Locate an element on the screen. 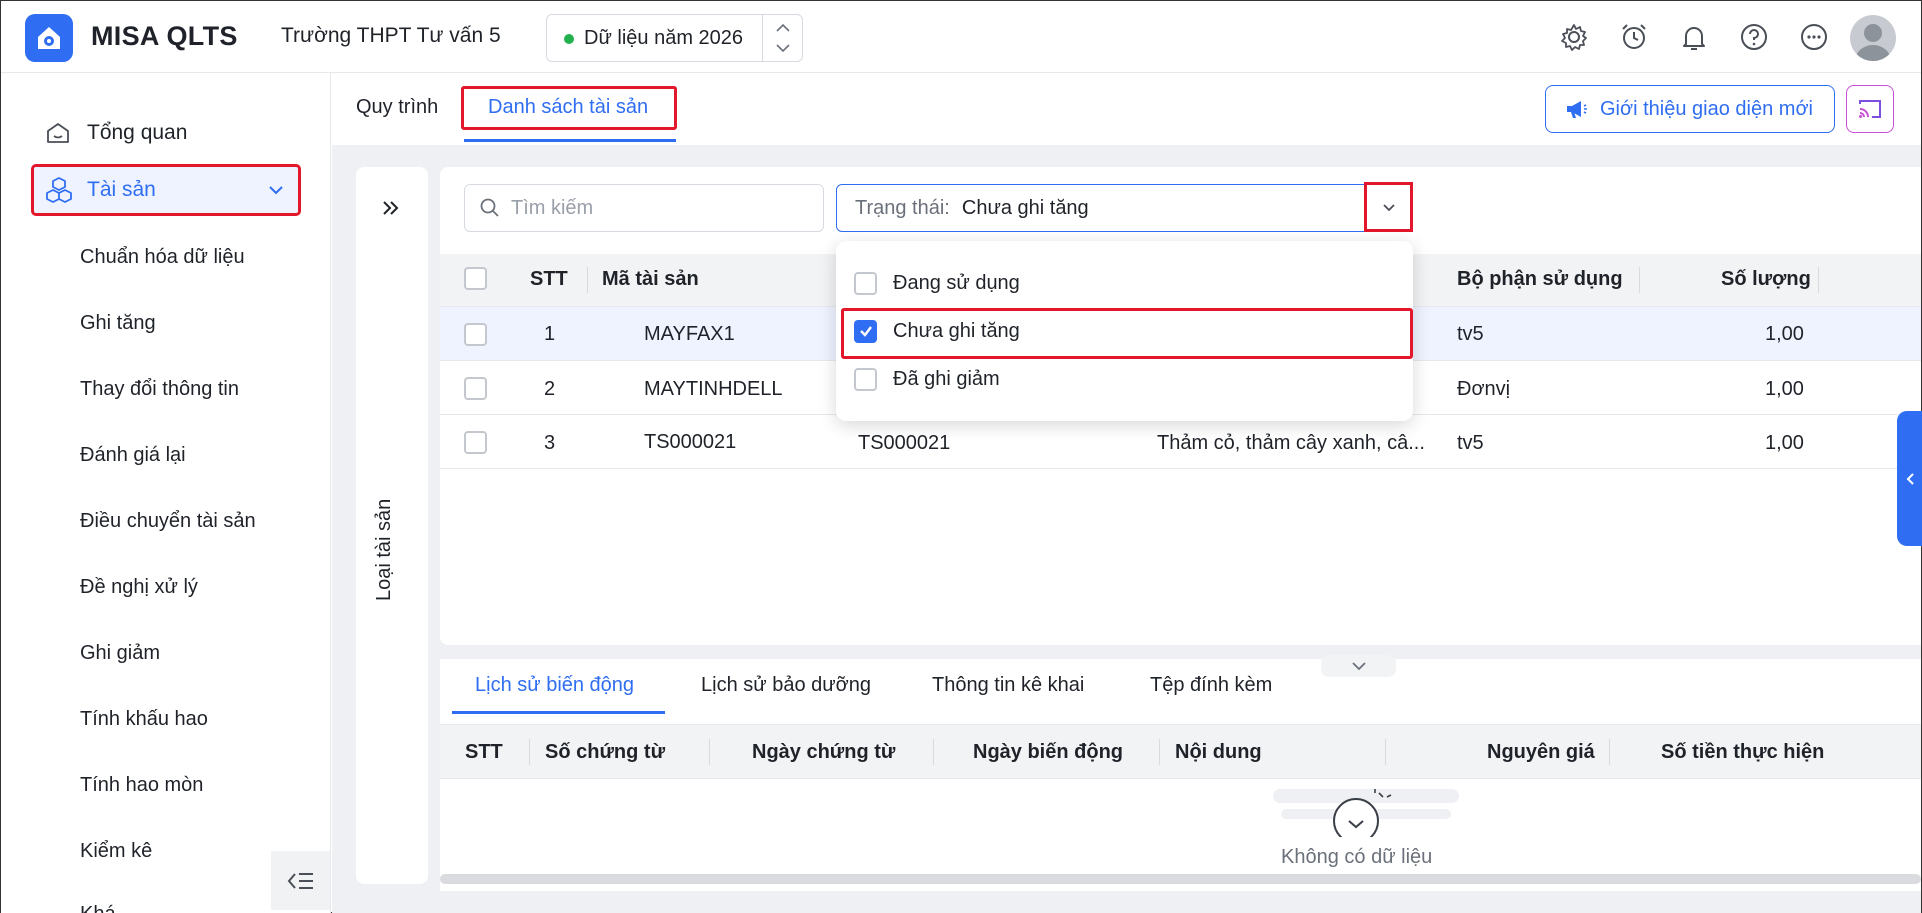  intro-new-ui-button: Giới thiệu giao diện mới is located at coordinates (1690, 109).